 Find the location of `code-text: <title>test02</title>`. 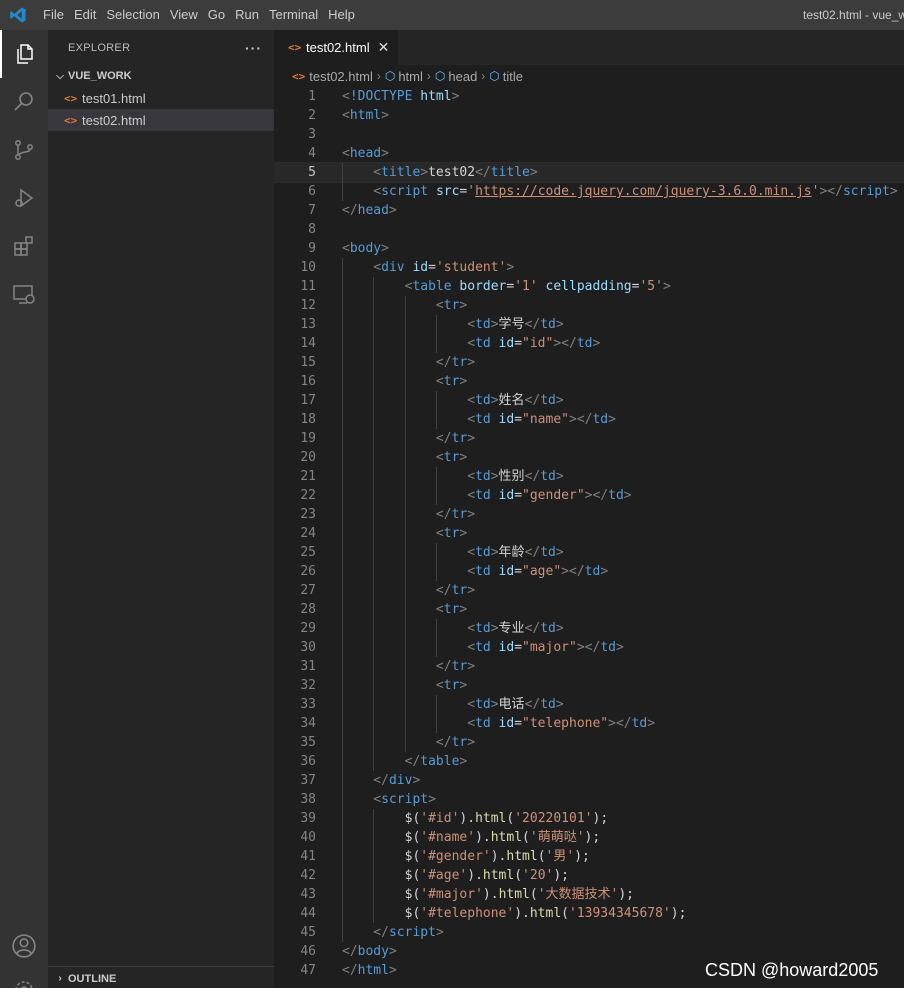

code-text: <title>test02</title> is located at coordinates (439, 172).